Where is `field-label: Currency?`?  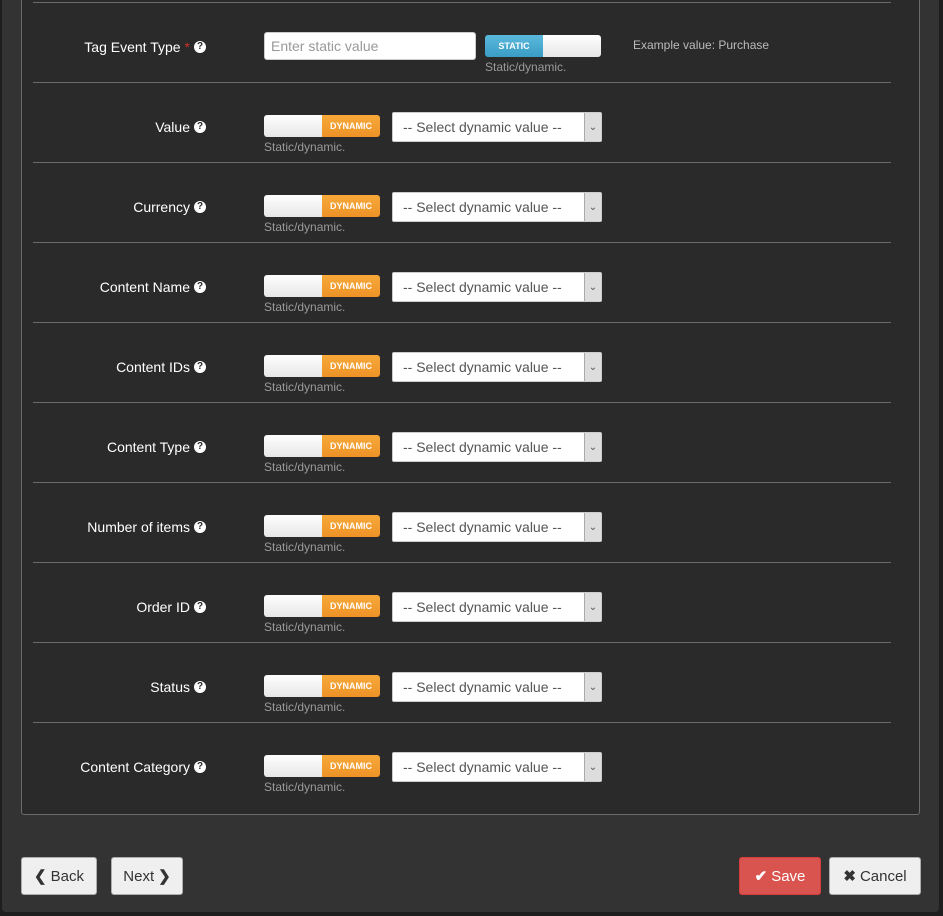
field-label: Currency? is located at coordinates (169, 207).